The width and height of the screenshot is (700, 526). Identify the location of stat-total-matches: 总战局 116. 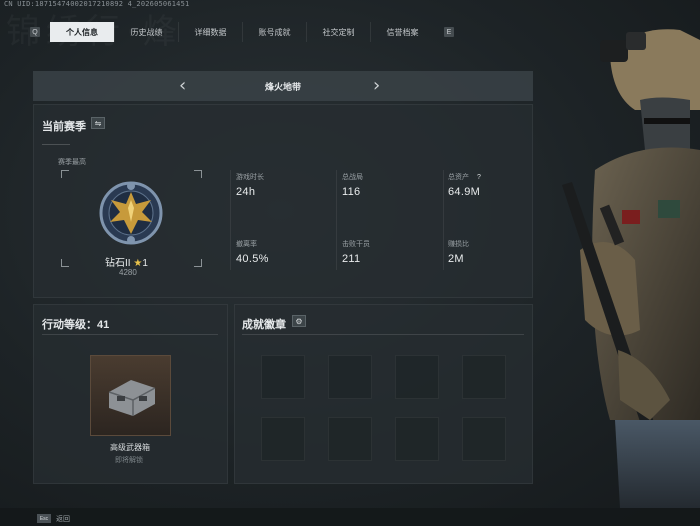
(352, 185).